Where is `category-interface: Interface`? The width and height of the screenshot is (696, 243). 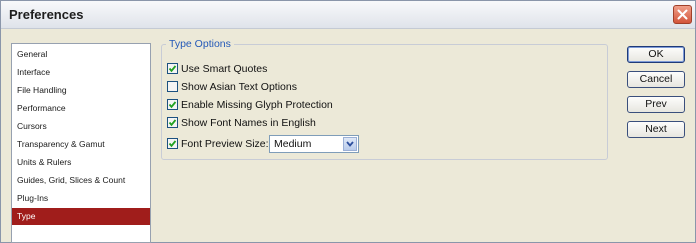 category-interface: Interface is located at coordinates (81, 72).